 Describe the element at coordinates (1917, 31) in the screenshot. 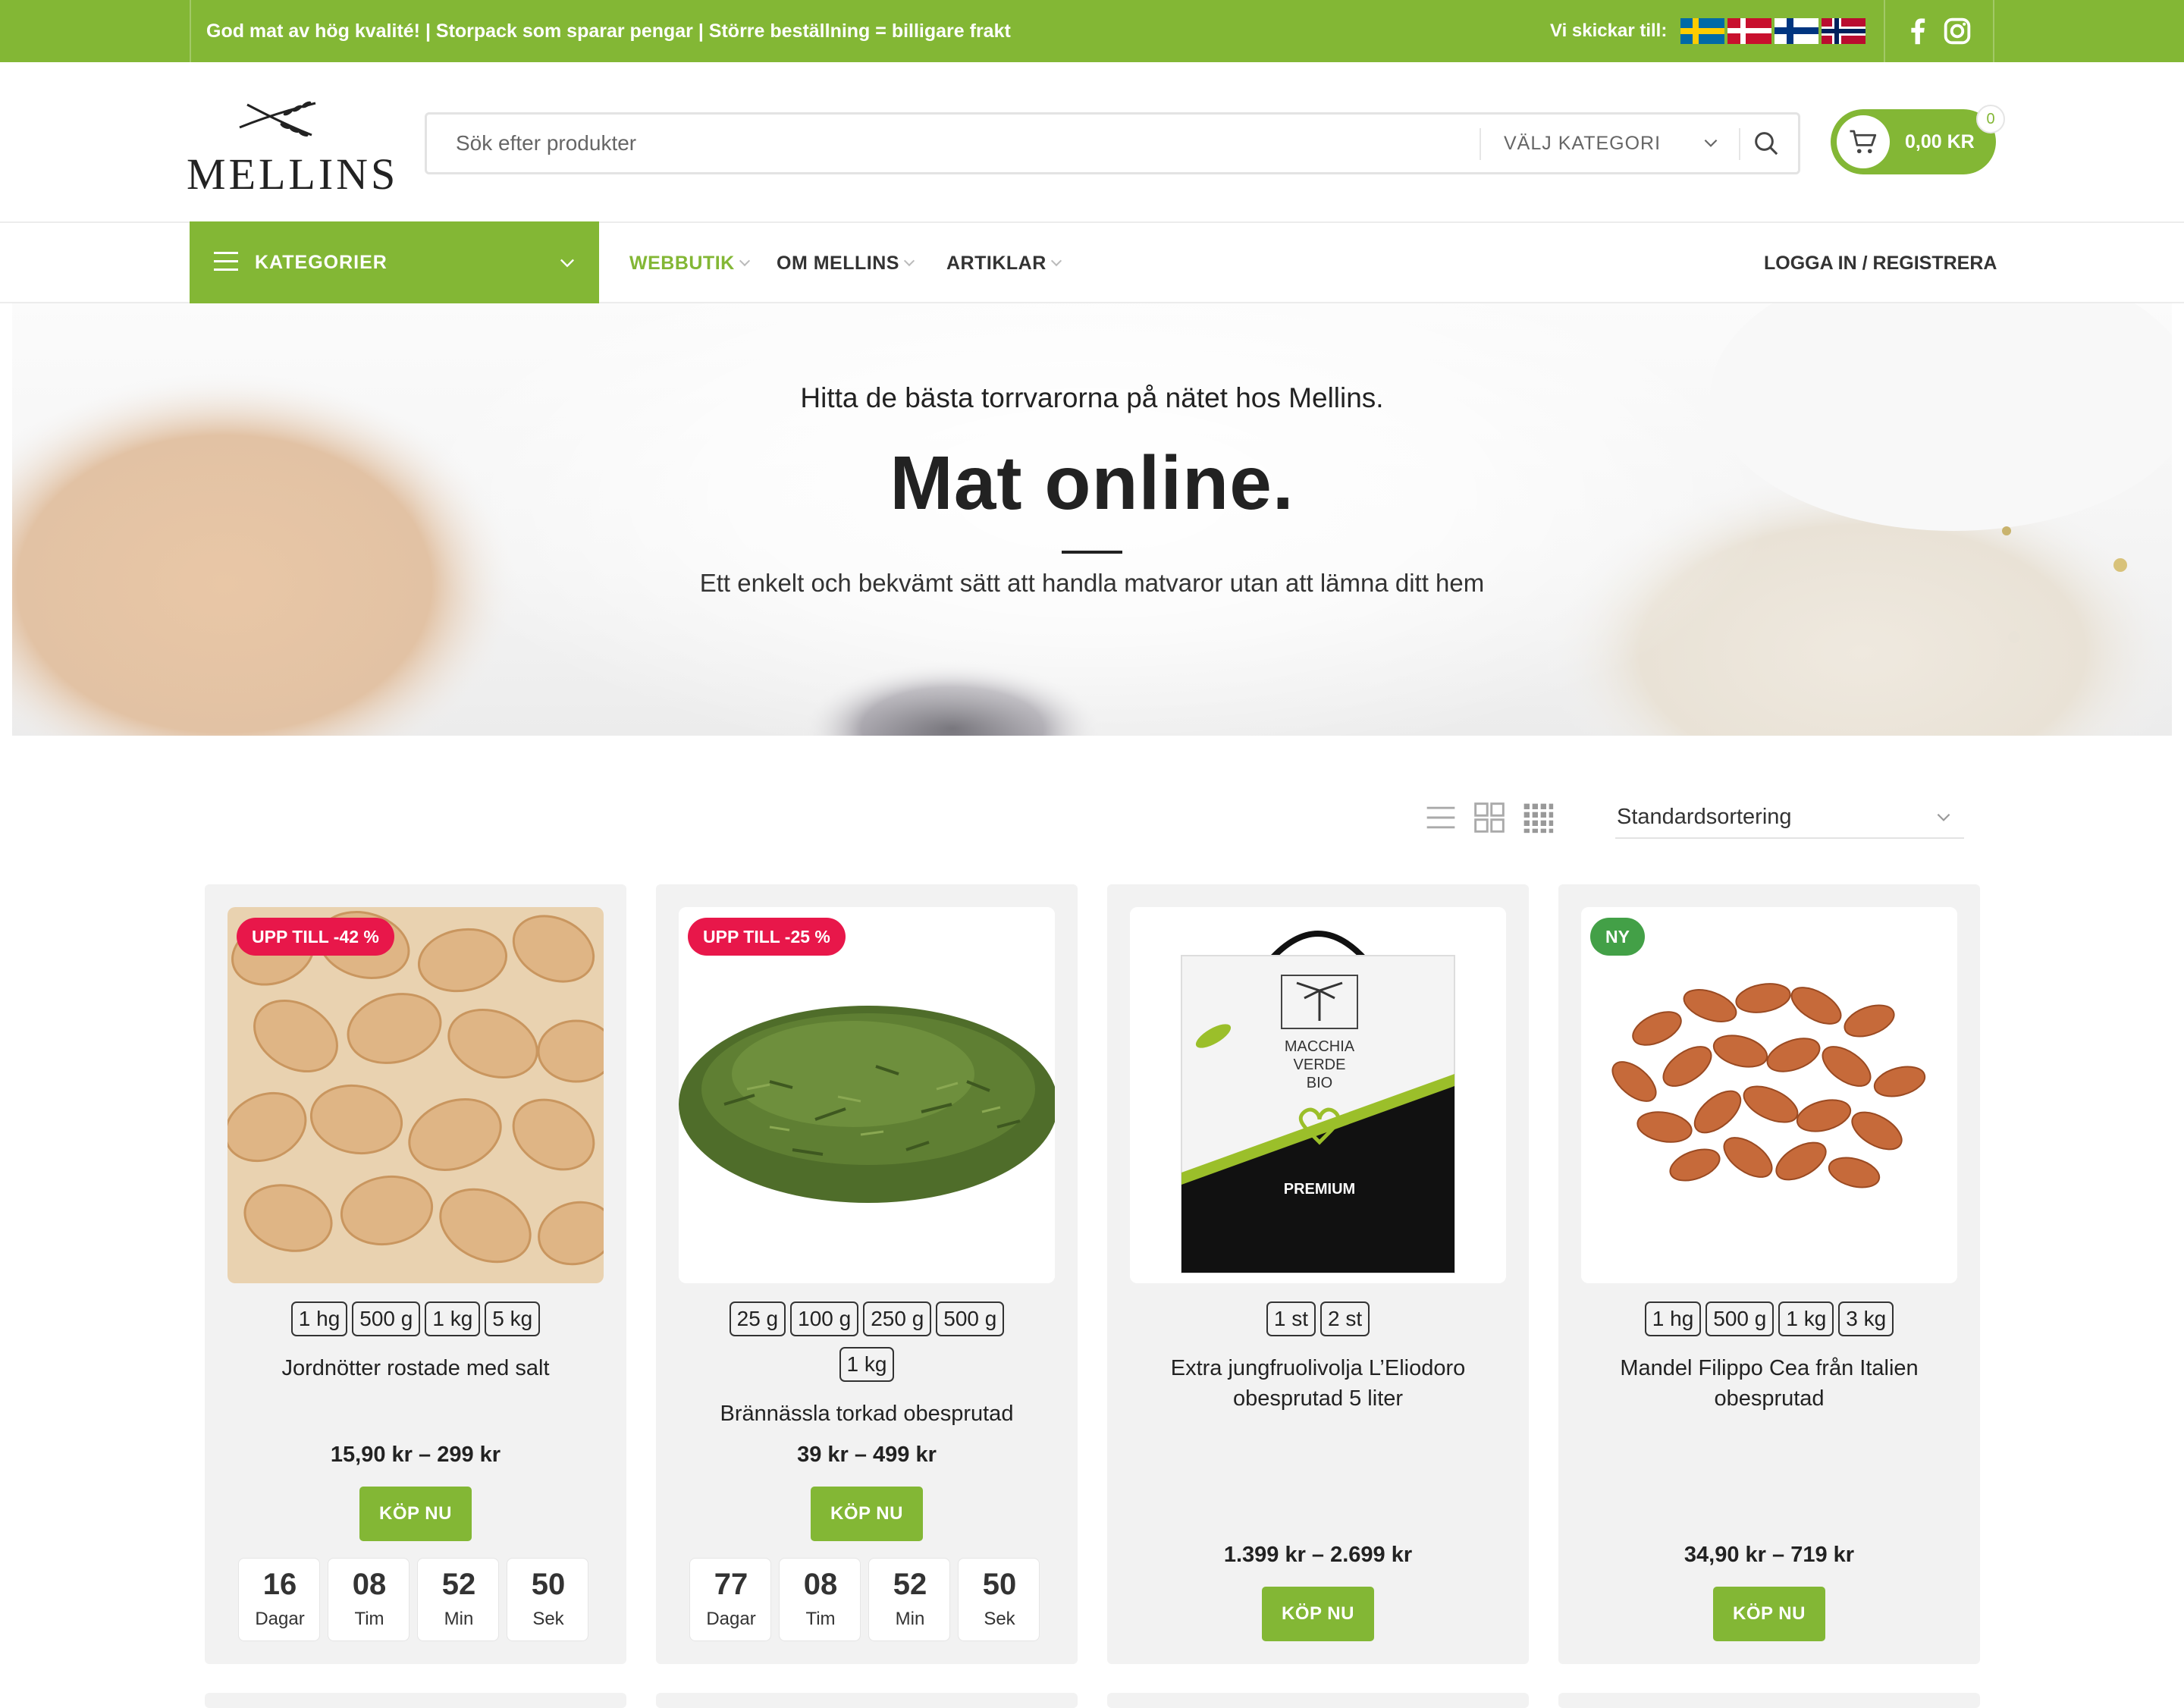

I see `facebook-icon` at that location.